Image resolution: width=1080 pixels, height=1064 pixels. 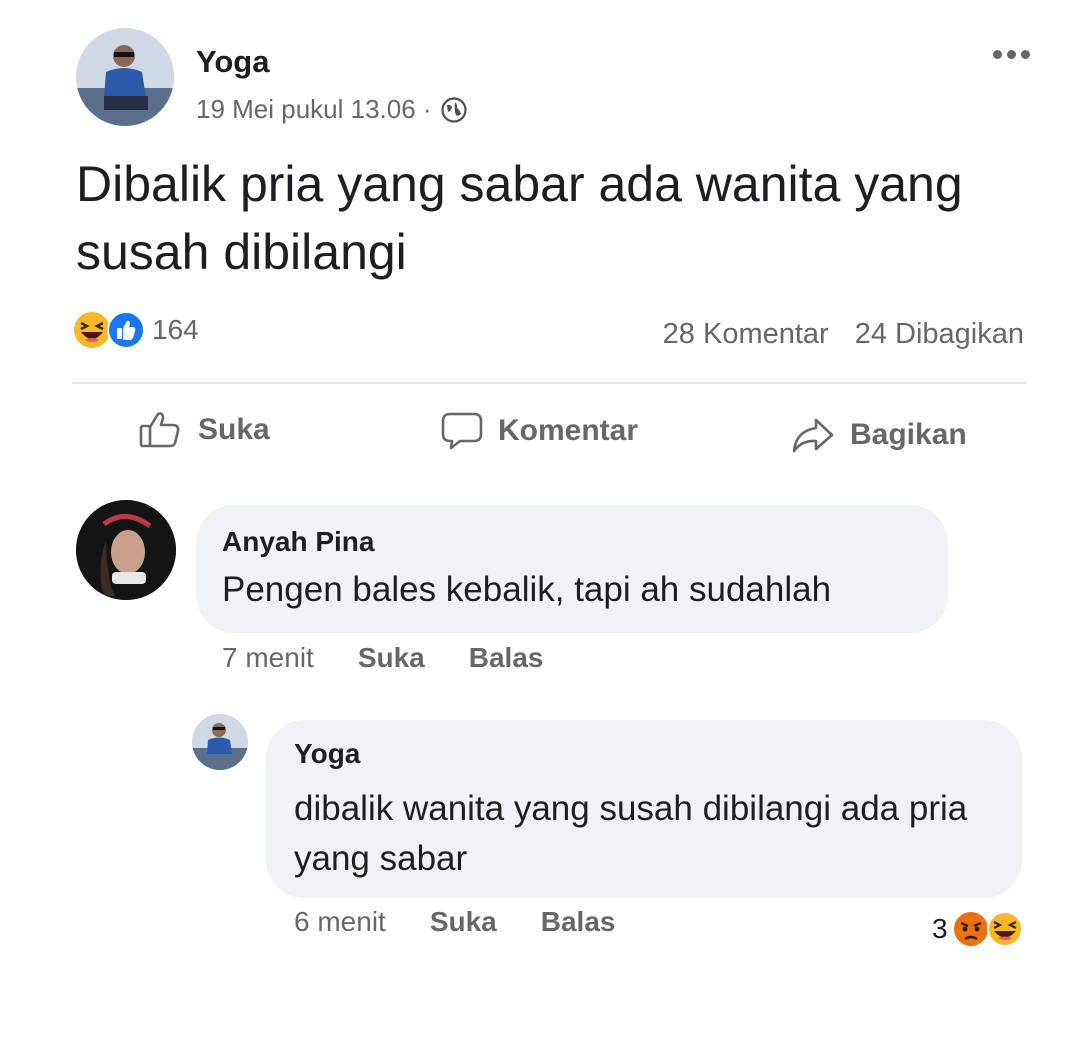 What do you see at coordinates (327, 754) in the screenshot?
I see `reply-author-name: Yoga` at bounding box center [327, 754].